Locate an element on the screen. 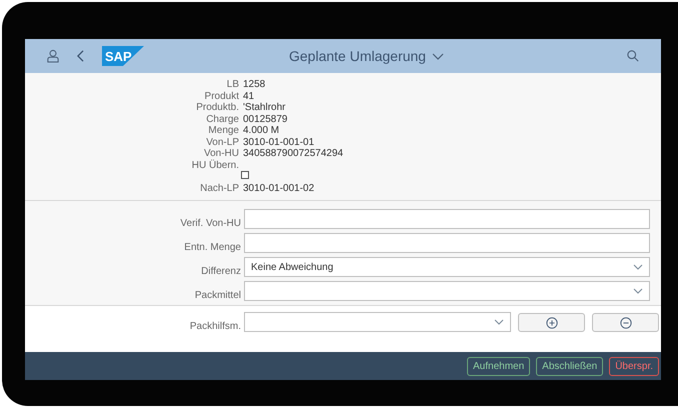 The height and width of the screenshot is (409, 678). field-label: Verif. Von-HU is located at coordinates (210, 223).